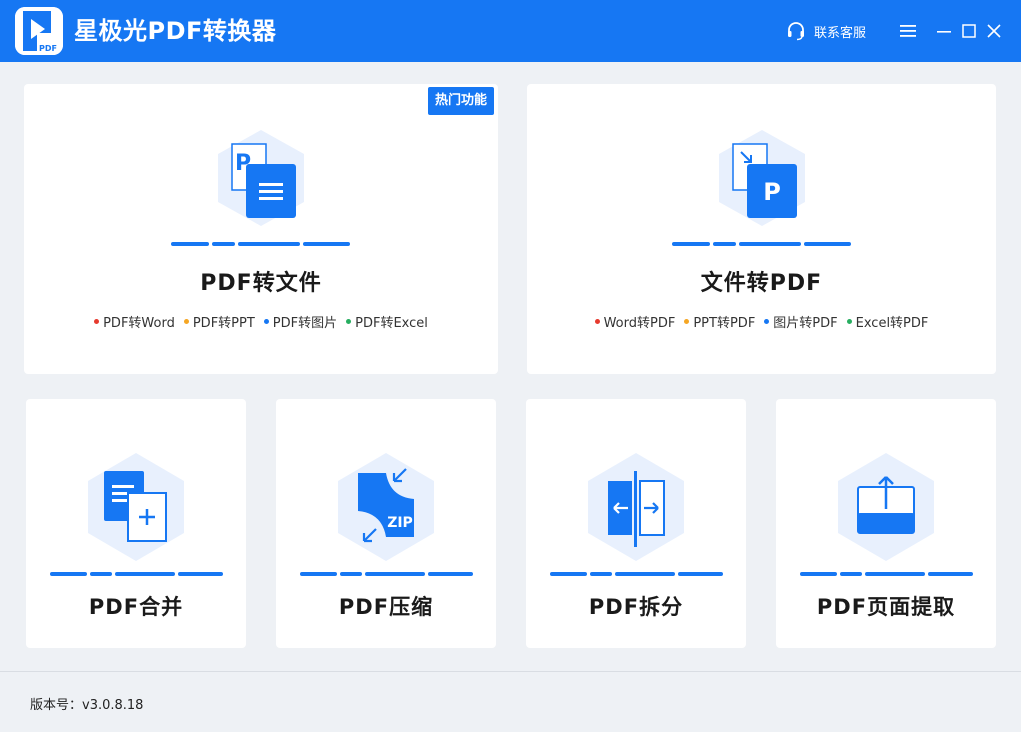 Image resolution: width=1021 pixels, height=732 pixels. Describe the element at coordinates (400, 523) in the screenshot. I see `svg-text: ZIP` at that location.